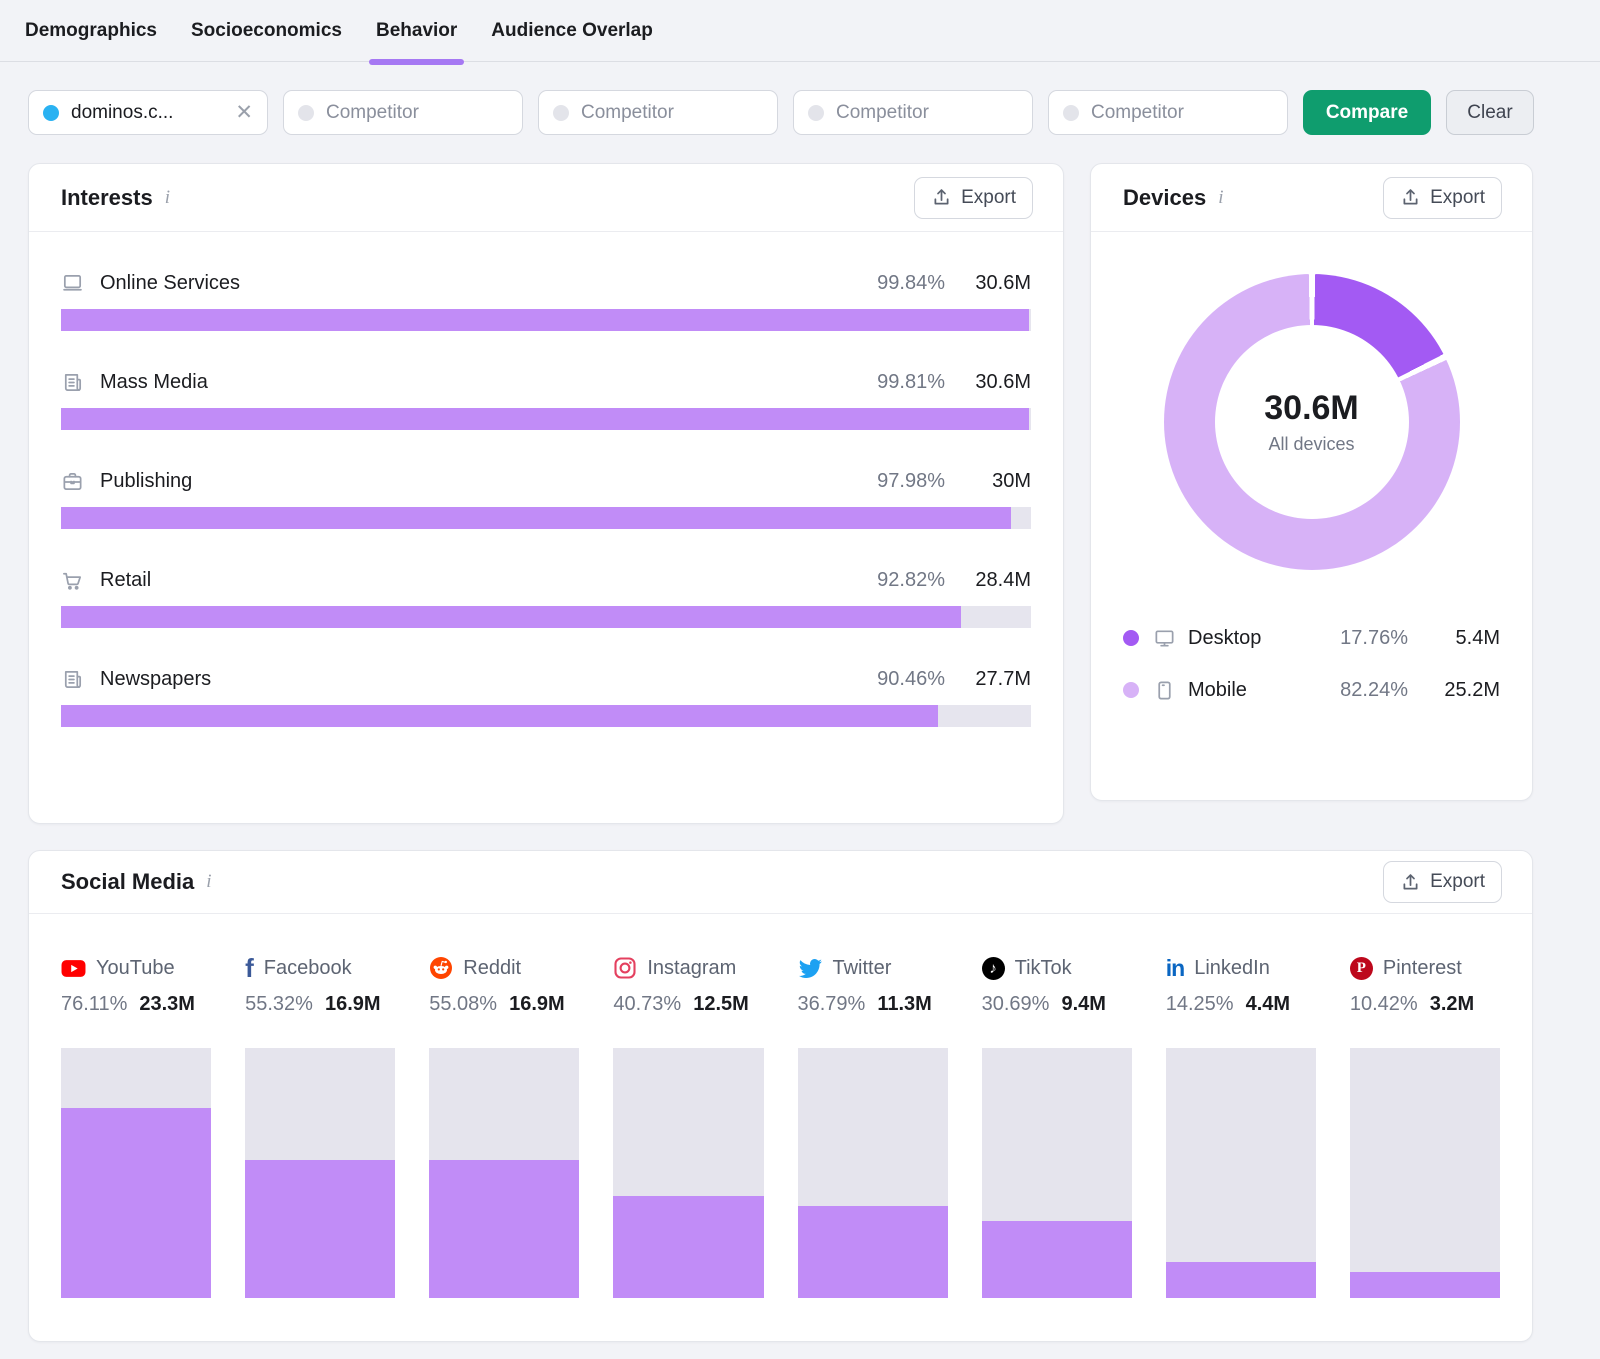  What do you see at coordinates (135, 967) in the screenshot?
I see `platform-name: YouTube` at bounding box center [135, 967].